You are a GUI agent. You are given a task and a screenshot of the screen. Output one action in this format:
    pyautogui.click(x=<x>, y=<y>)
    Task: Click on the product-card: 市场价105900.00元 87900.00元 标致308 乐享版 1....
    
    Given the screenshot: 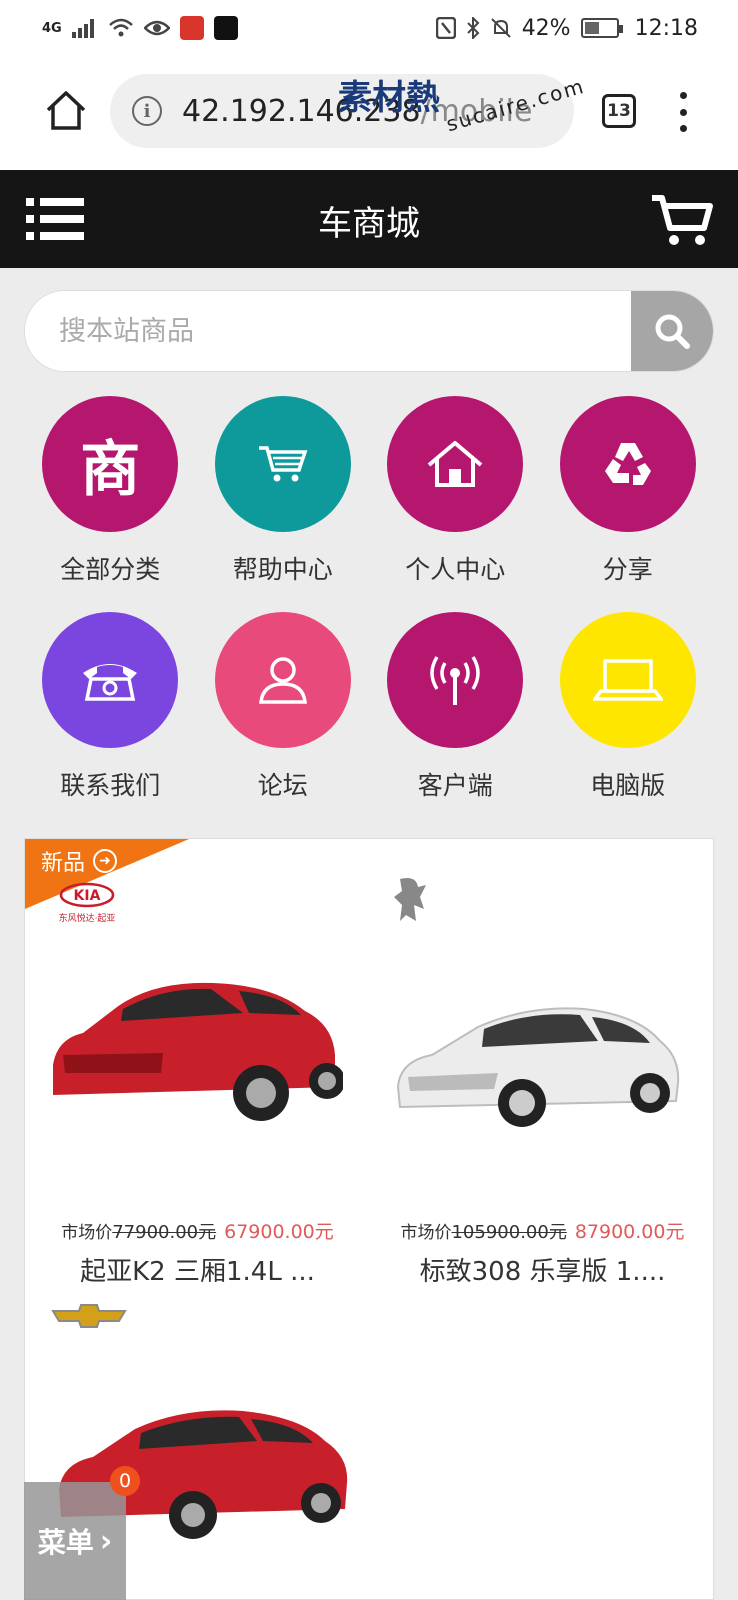 What is the action you would take?
    pyautogui.click(x=541, y=1063)
    